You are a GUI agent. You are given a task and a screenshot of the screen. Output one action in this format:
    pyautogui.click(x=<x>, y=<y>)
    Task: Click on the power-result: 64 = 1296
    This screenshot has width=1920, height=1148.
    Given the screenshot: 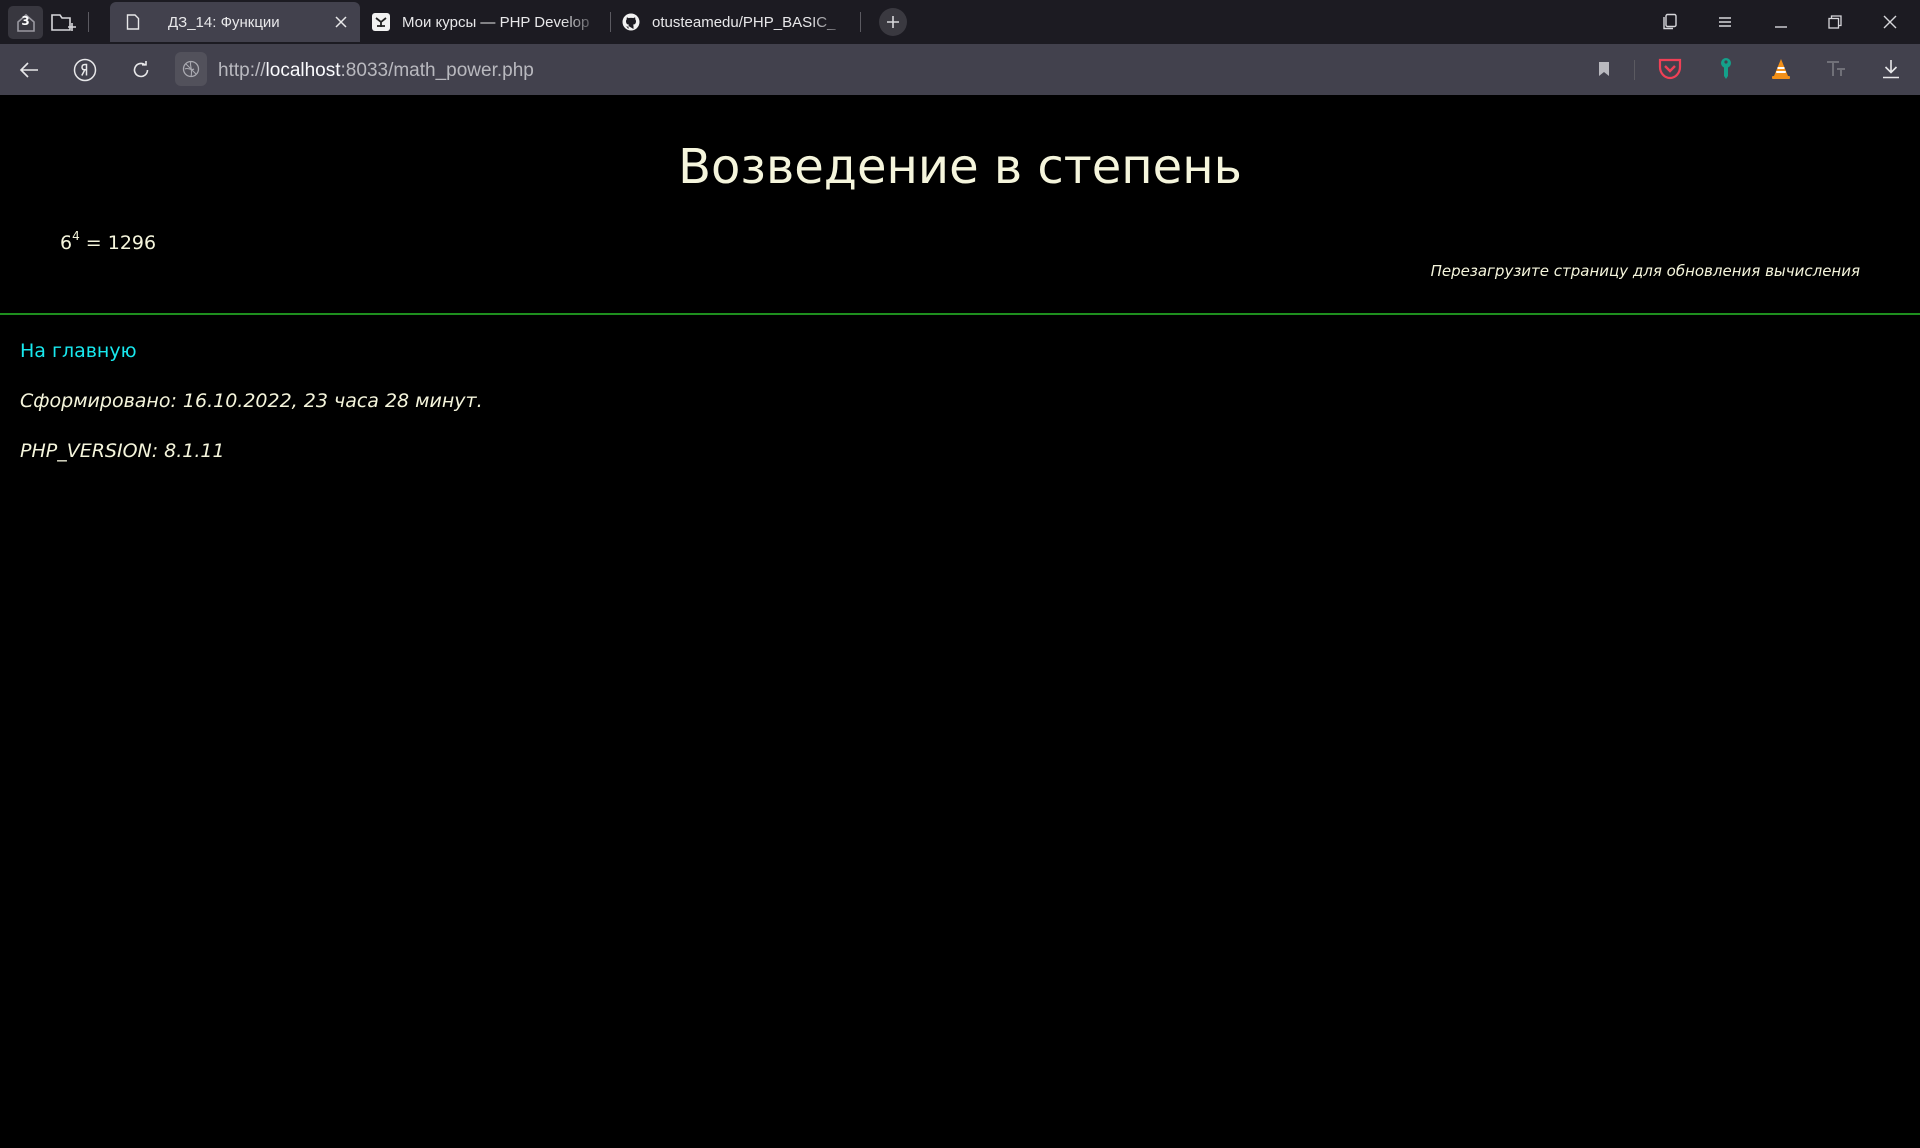 What is the action you would take?
    pyautogui.click(x=108, y=241)
    